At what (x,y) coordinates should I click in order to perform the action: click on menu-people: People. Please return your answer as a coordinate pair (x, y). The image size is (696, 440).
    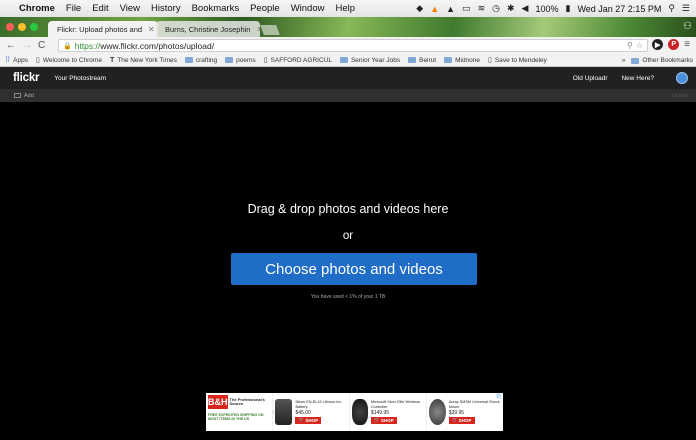
    Looking at the image, I should click on (265, 8).